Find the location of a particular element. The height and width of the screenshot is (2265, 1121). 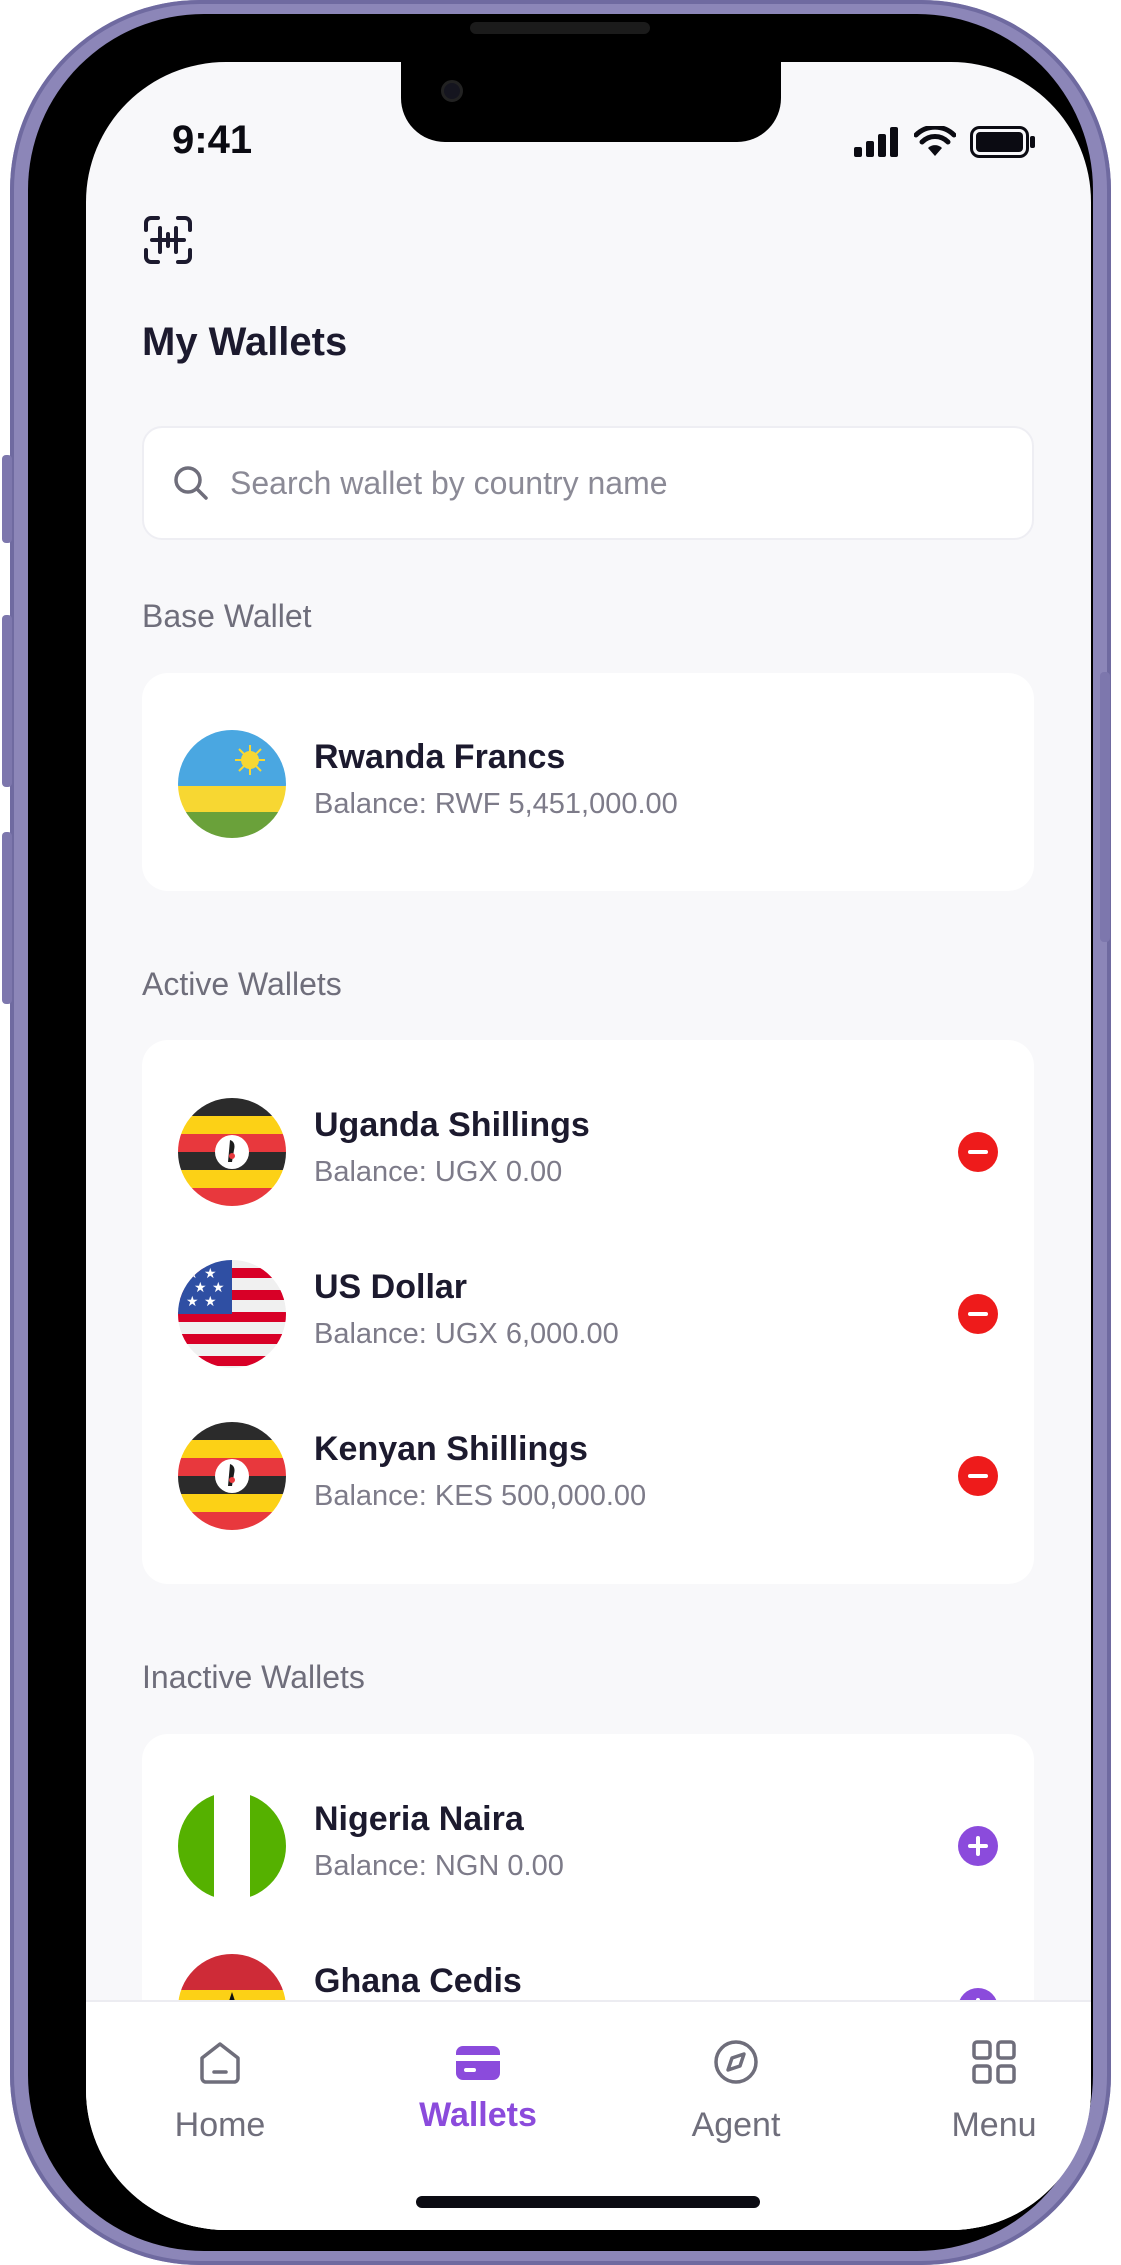

battery-icon is located at coordinates (1002, 142).